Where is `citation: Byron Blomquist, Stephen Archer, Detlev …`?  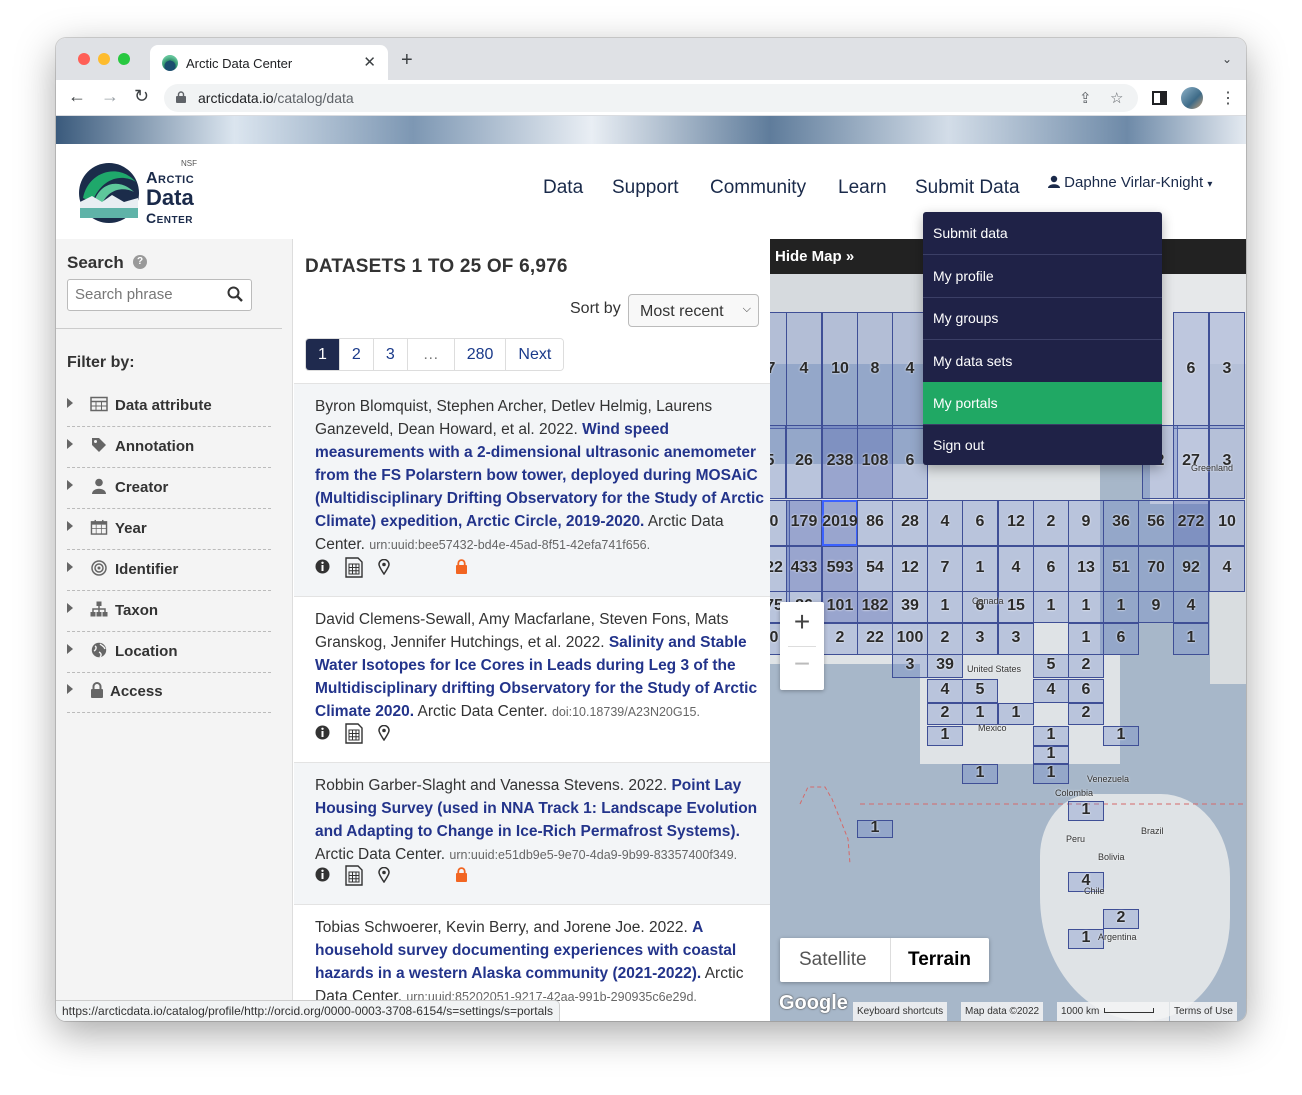
citation: Byron Blomquist, Stephen Archer, Detlev … is located at coordinates (541, 476).